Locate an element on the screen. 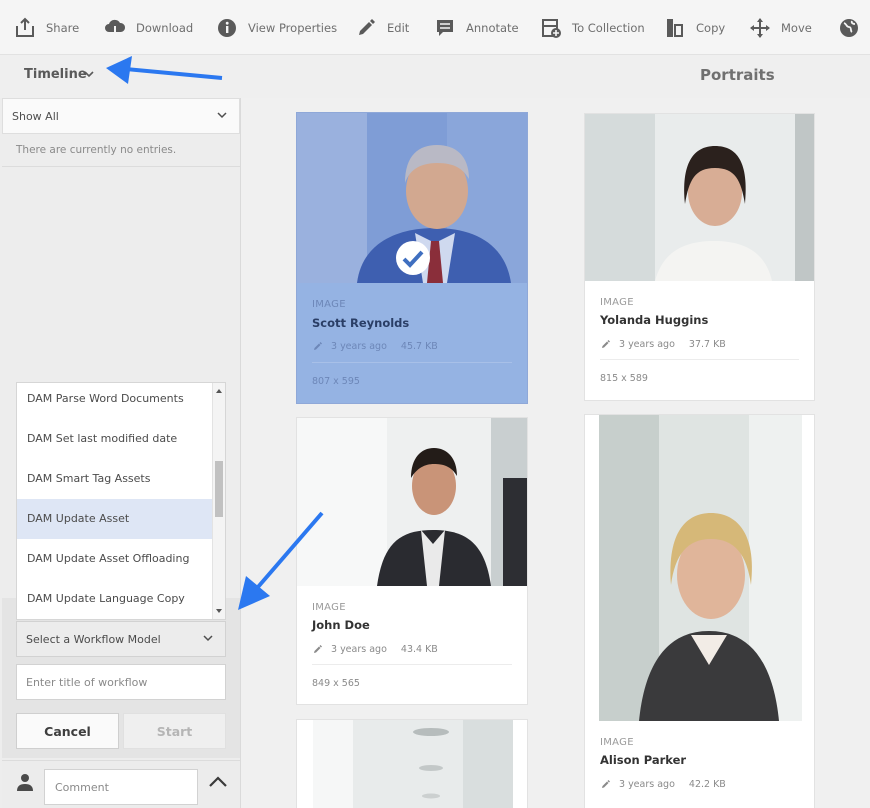  share-icon is located at coordinates (25, 27).